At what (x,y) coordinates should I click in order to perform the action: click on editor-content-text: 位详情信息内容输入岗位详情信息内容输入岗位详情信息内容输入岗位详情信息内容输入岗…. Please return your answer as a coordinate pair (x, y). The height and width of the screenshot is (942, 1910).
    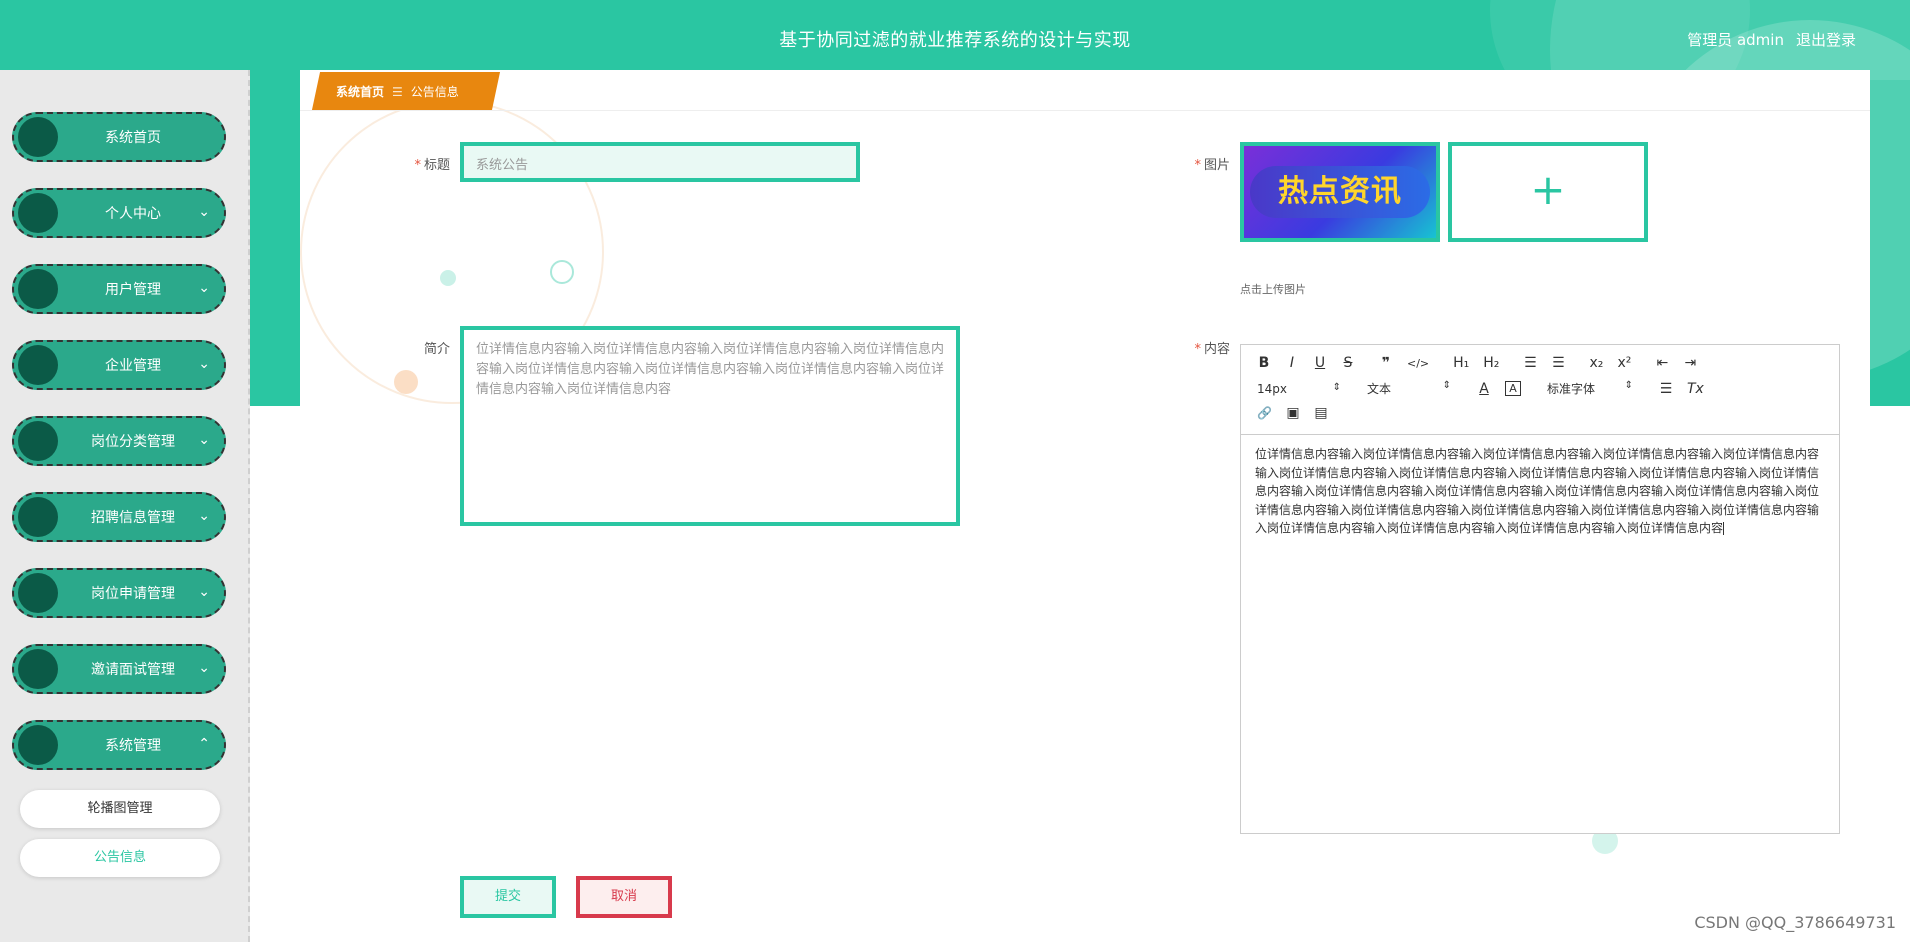
    Looking at the image, I should click on (1537, 491).